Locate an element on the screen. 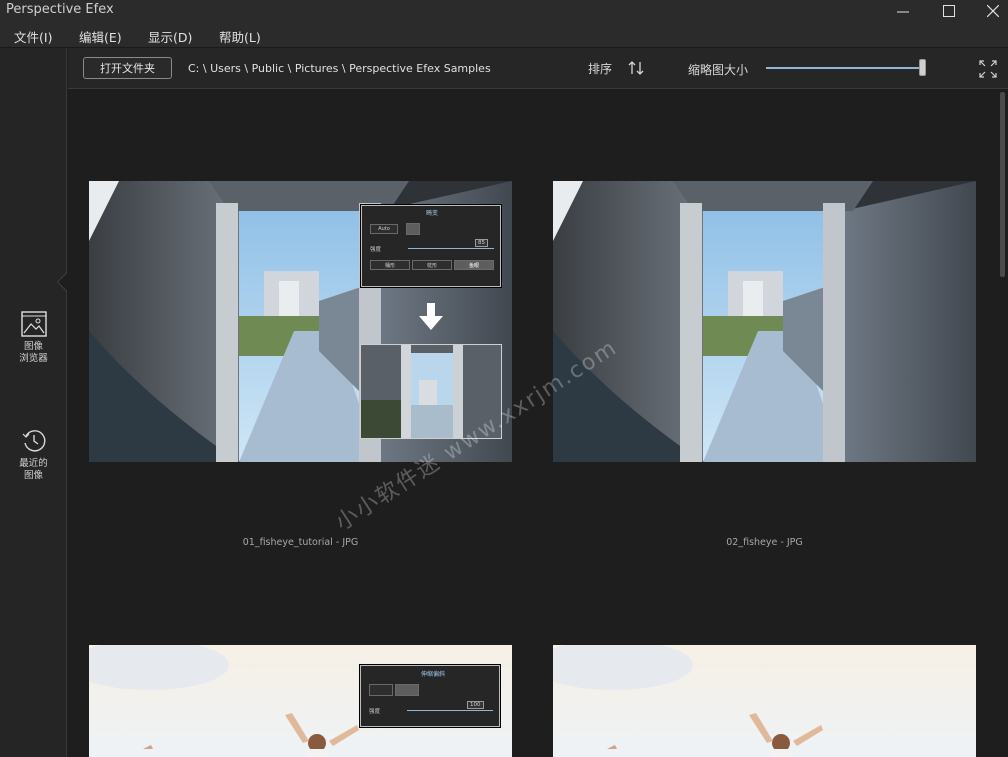 This screenshot has width=1008, height=757. menu-bar: 文件(I) 编辑(E) 显示(D) 帮助(L) is located at coordinates (504, 35).